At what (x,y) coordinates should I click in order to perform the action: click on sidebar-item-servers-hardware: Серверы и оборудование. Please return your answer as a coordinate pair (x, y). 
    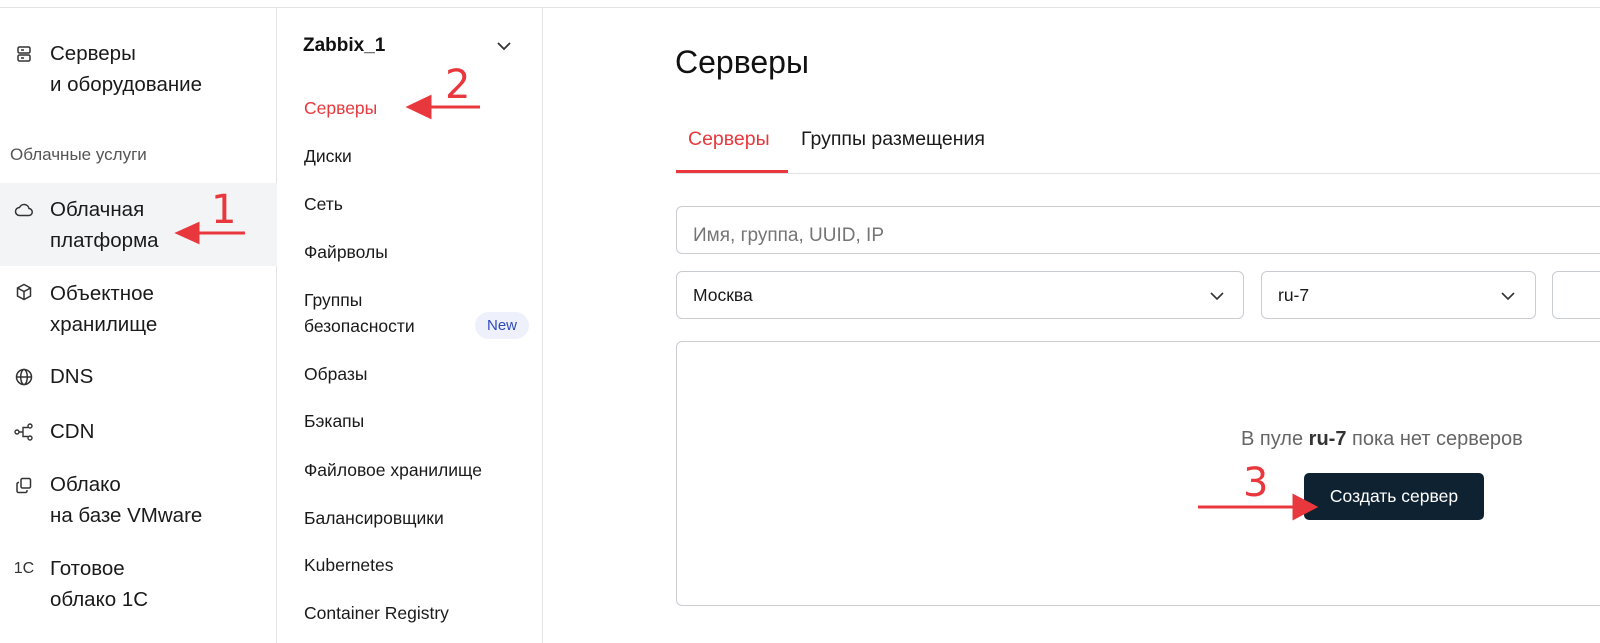
    Looking at the image, I should click on (138, 70).